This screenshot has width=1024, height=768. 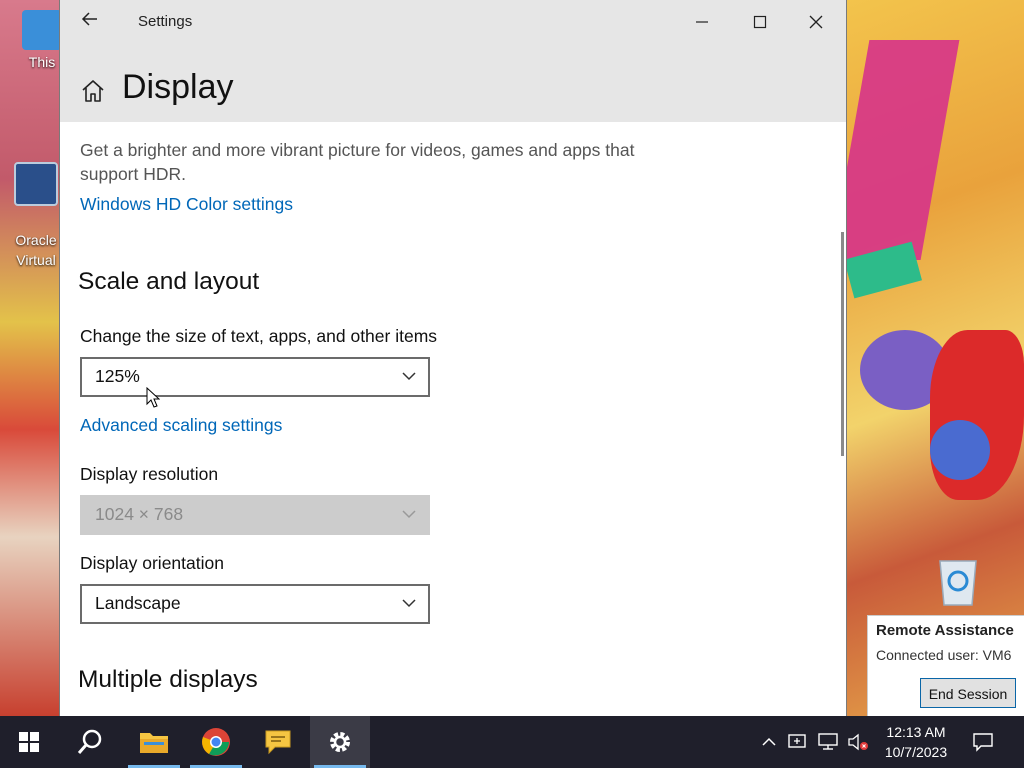 What do you see at coordinates (944, 655) in the screenshot?
I see `connected-user-text: Connected user: VM6` at bounding box center [944, 655].